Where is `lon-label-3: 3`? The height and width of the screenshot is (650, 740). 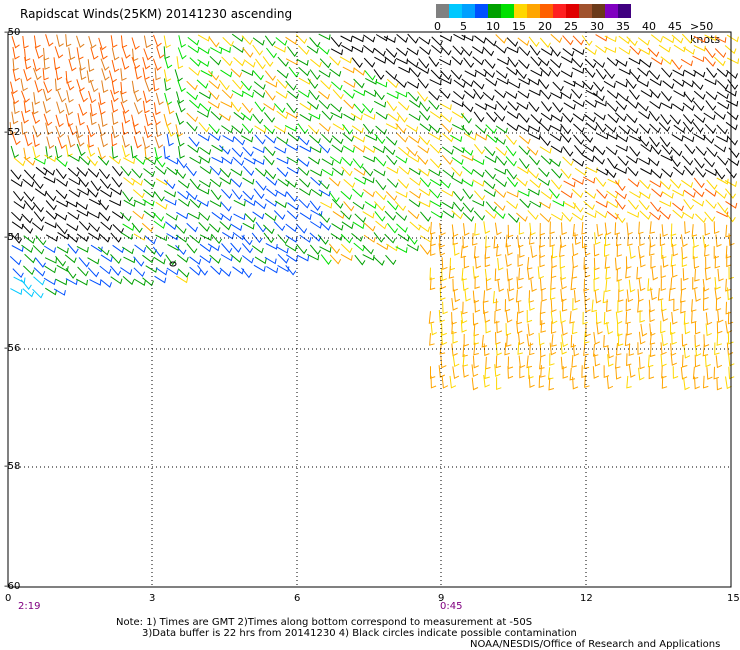
lon-label-3: 3 is located at coordinates (152, 598).